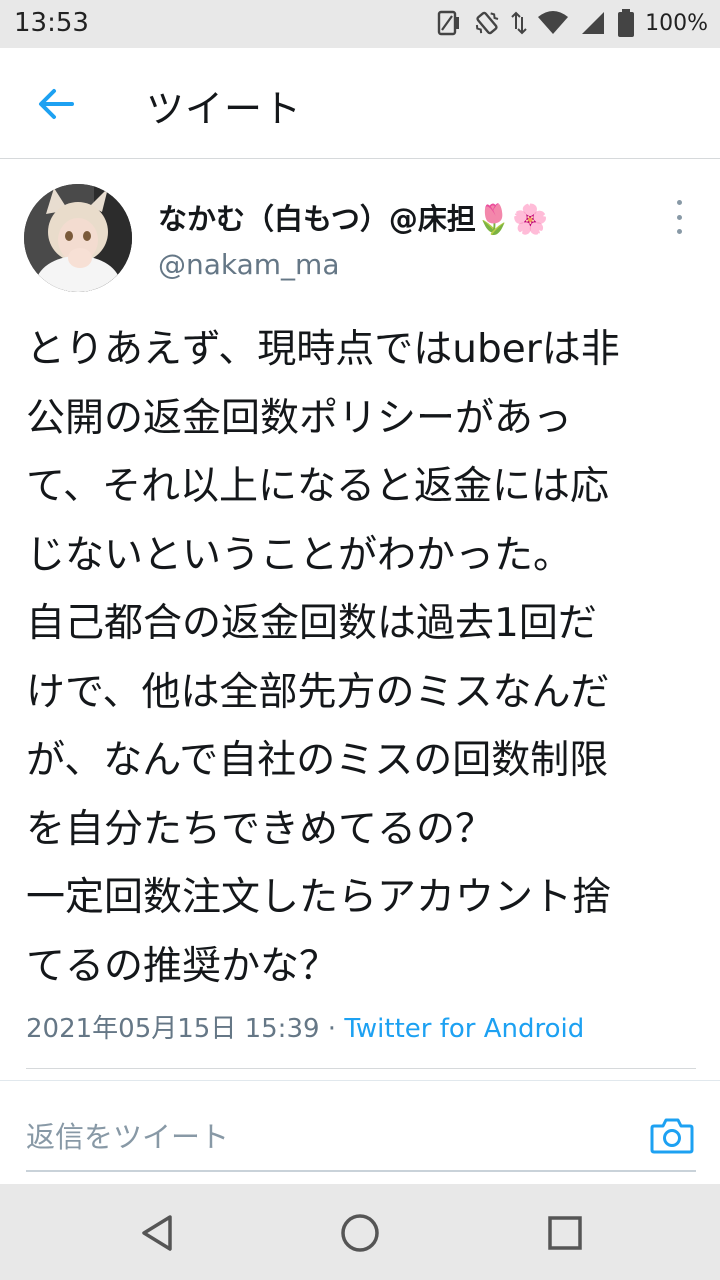  What do you see at coordinates (173, 1029) in the screenshot?
I see `tweet-timestamp: 2021年05月15日 15:39` at bounding box center [173, 1029].